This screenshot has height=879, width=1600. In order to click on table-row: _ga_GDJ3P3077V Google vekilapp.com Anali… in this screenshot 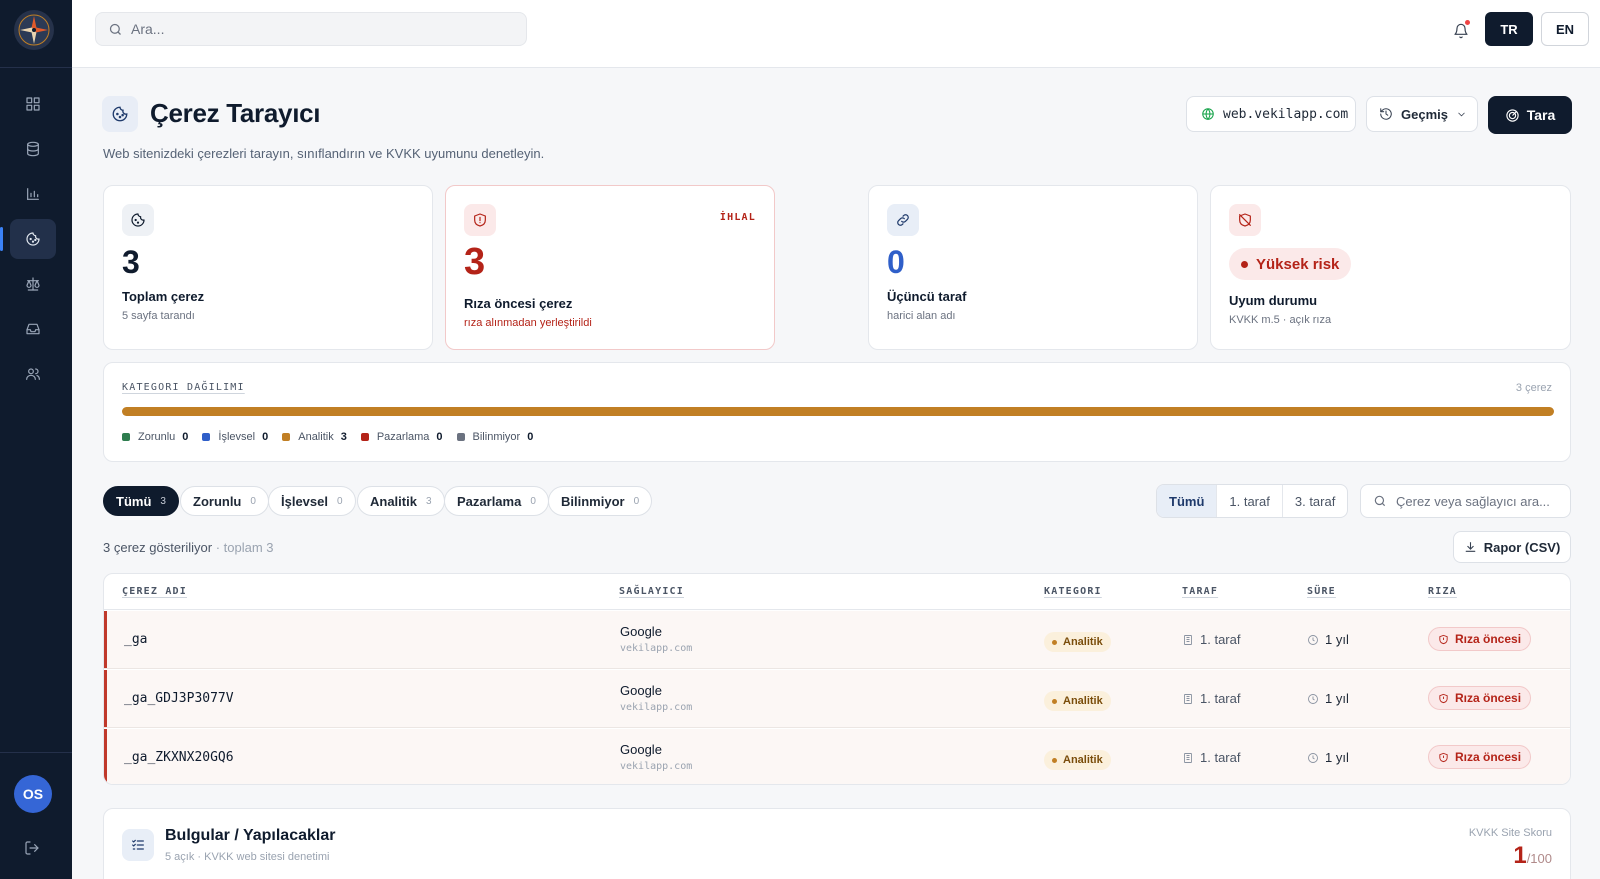, I will do `click(837, 699)`.